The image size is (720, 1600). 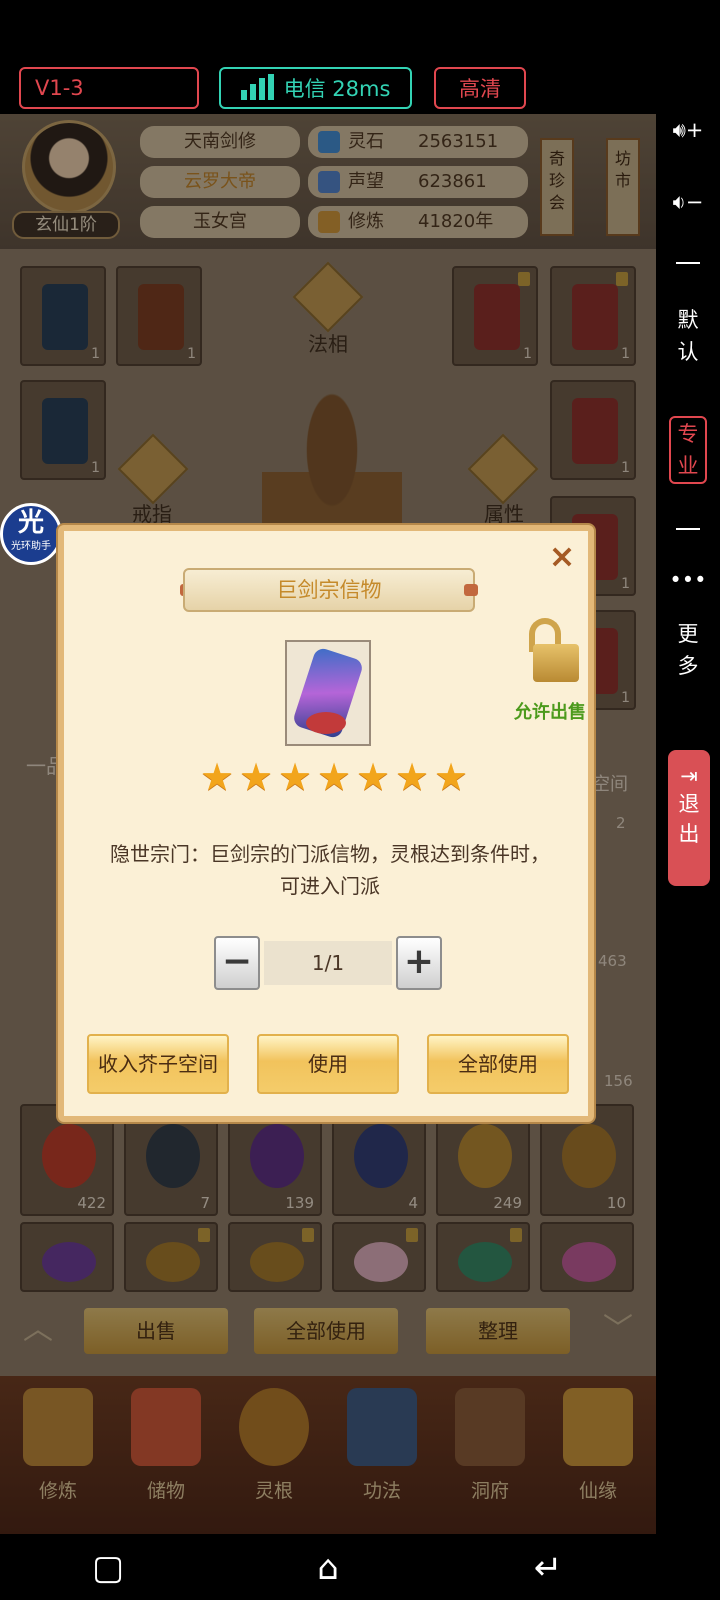 What do you see at coordinates (257, 87) in the screenshot?
I see `signal-icon` at bounding box center [257, 87].